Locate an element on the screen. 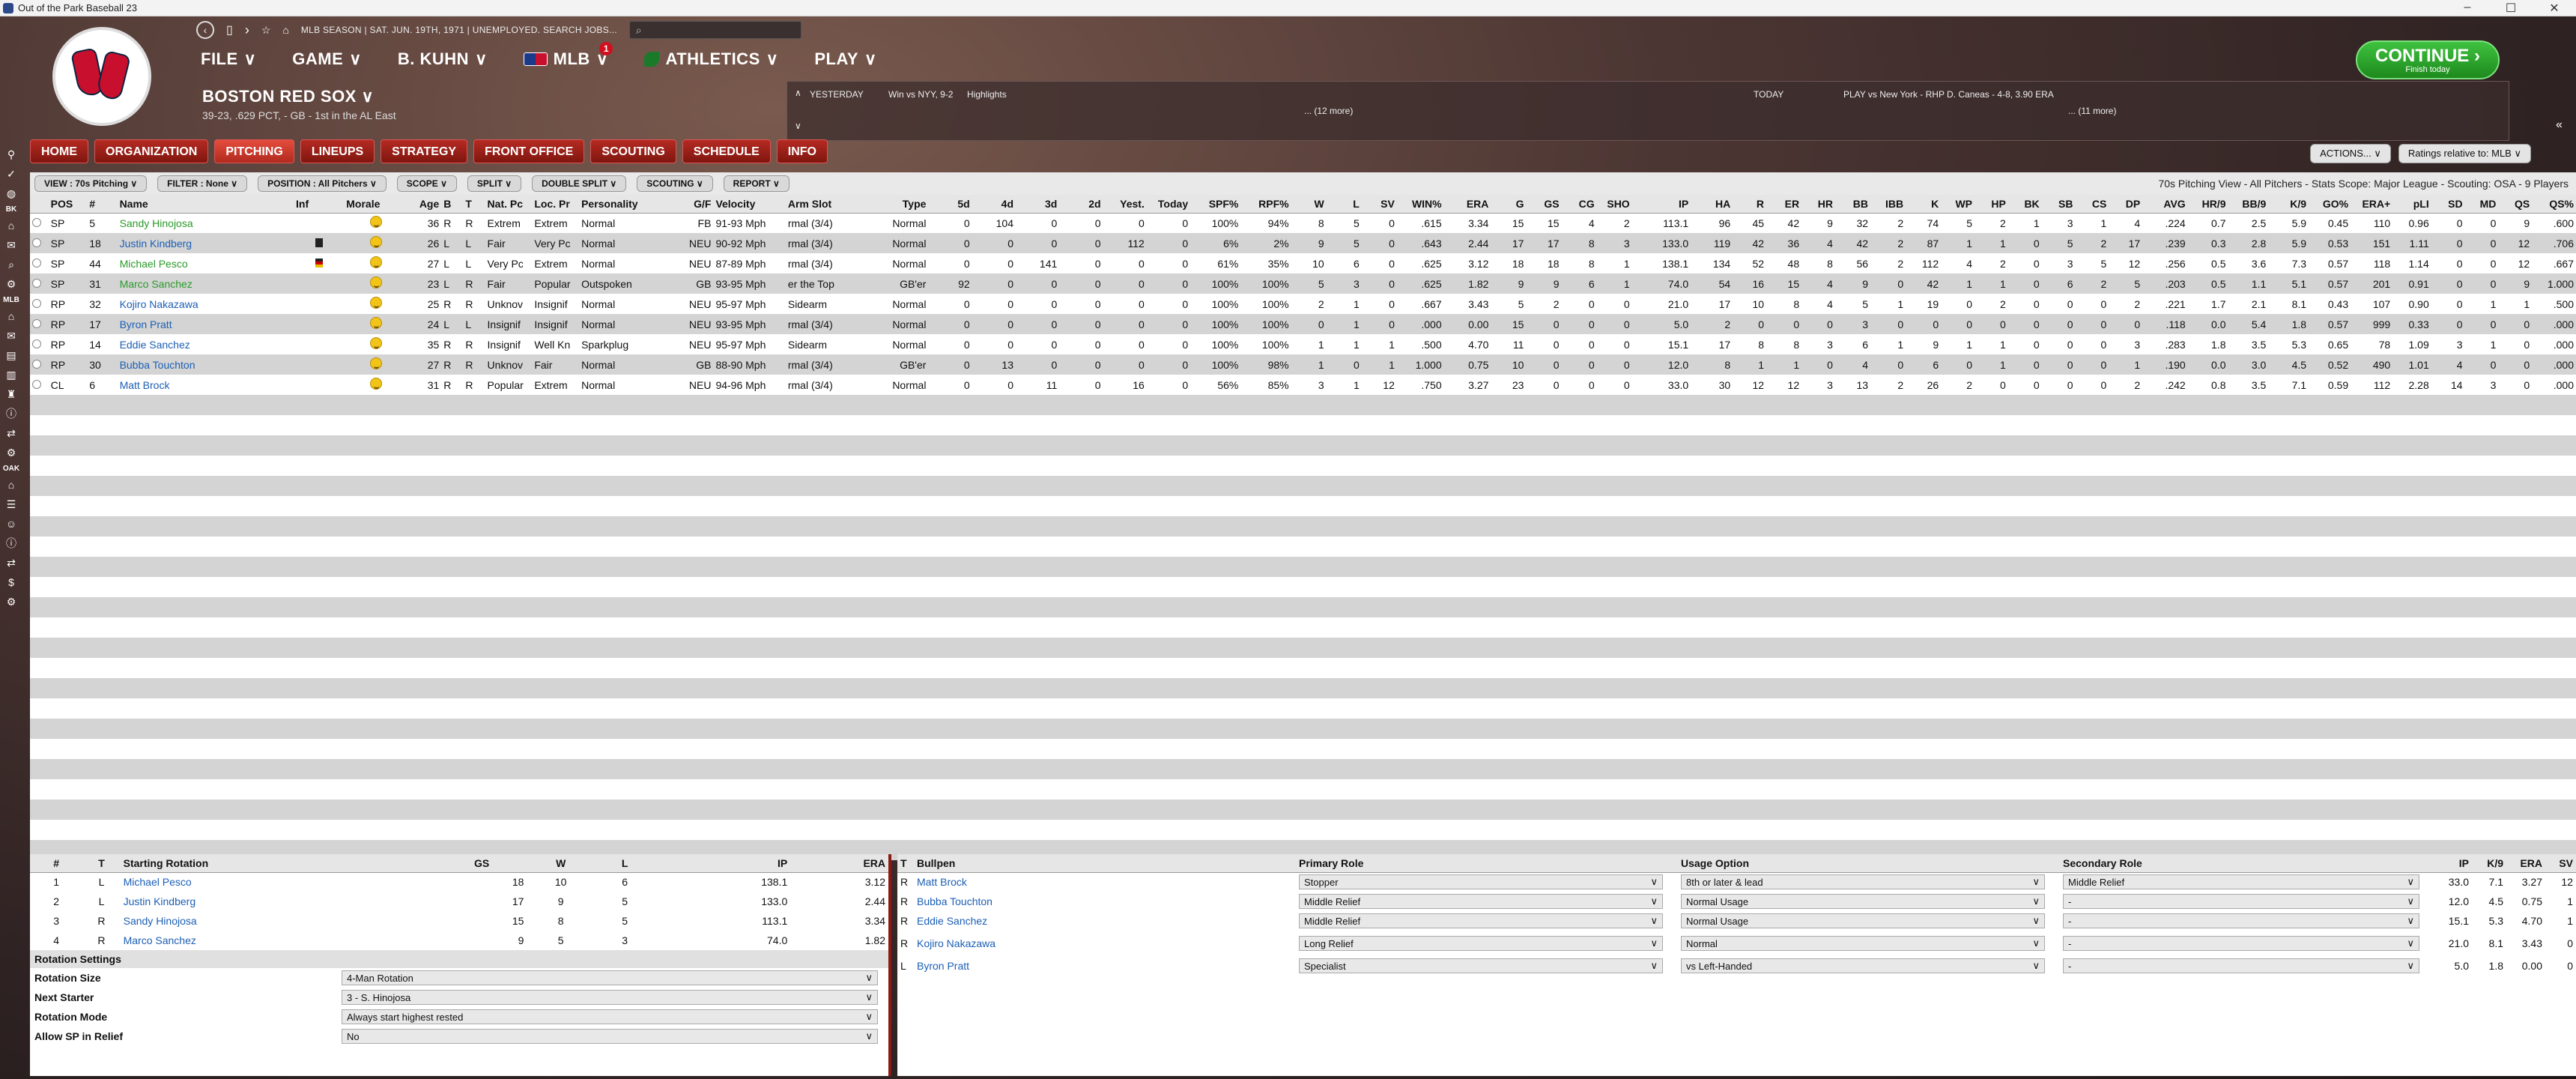  col-header: HA is located at coordinates (1712, 204).